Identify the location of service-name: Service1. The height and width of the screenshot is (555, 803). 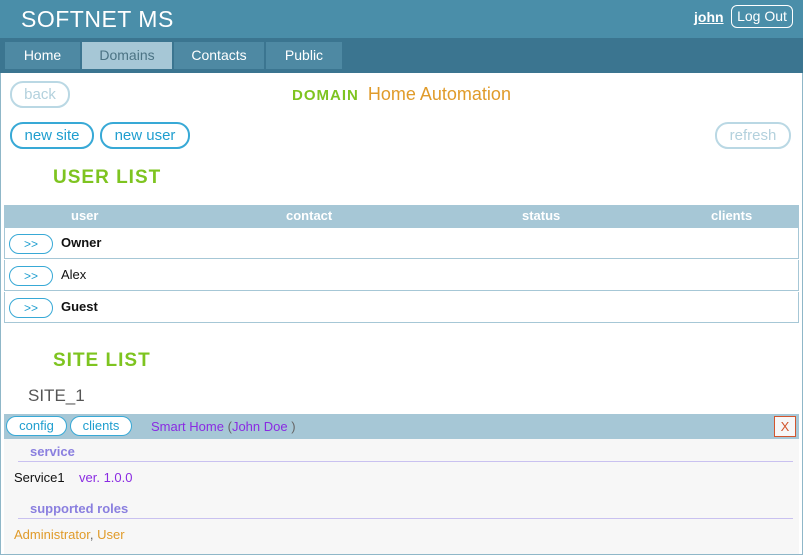
(39, 477).